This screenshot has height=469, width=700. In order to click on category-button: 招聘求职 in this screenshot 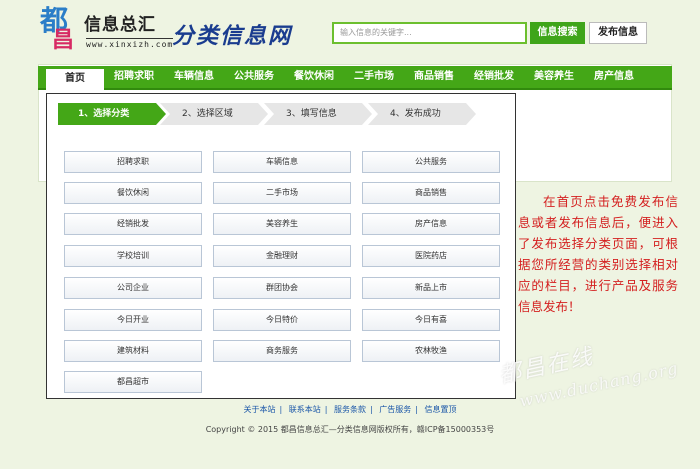, I will do `click(133, 162)`.